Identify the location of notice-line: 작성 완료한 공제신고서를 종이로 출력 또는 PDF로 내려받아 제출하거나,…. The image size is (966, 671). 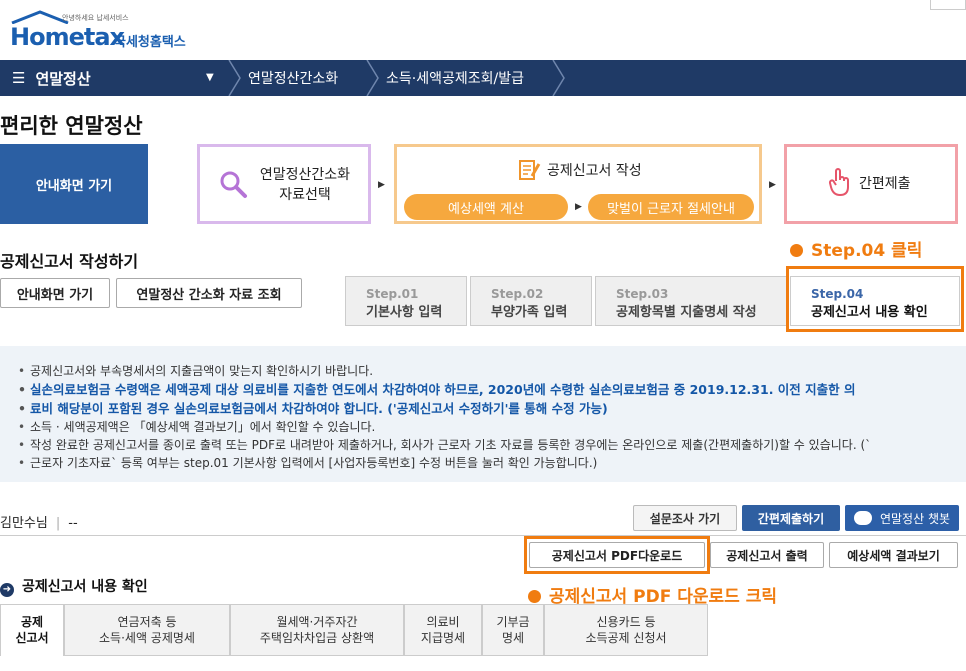
(477, 445).